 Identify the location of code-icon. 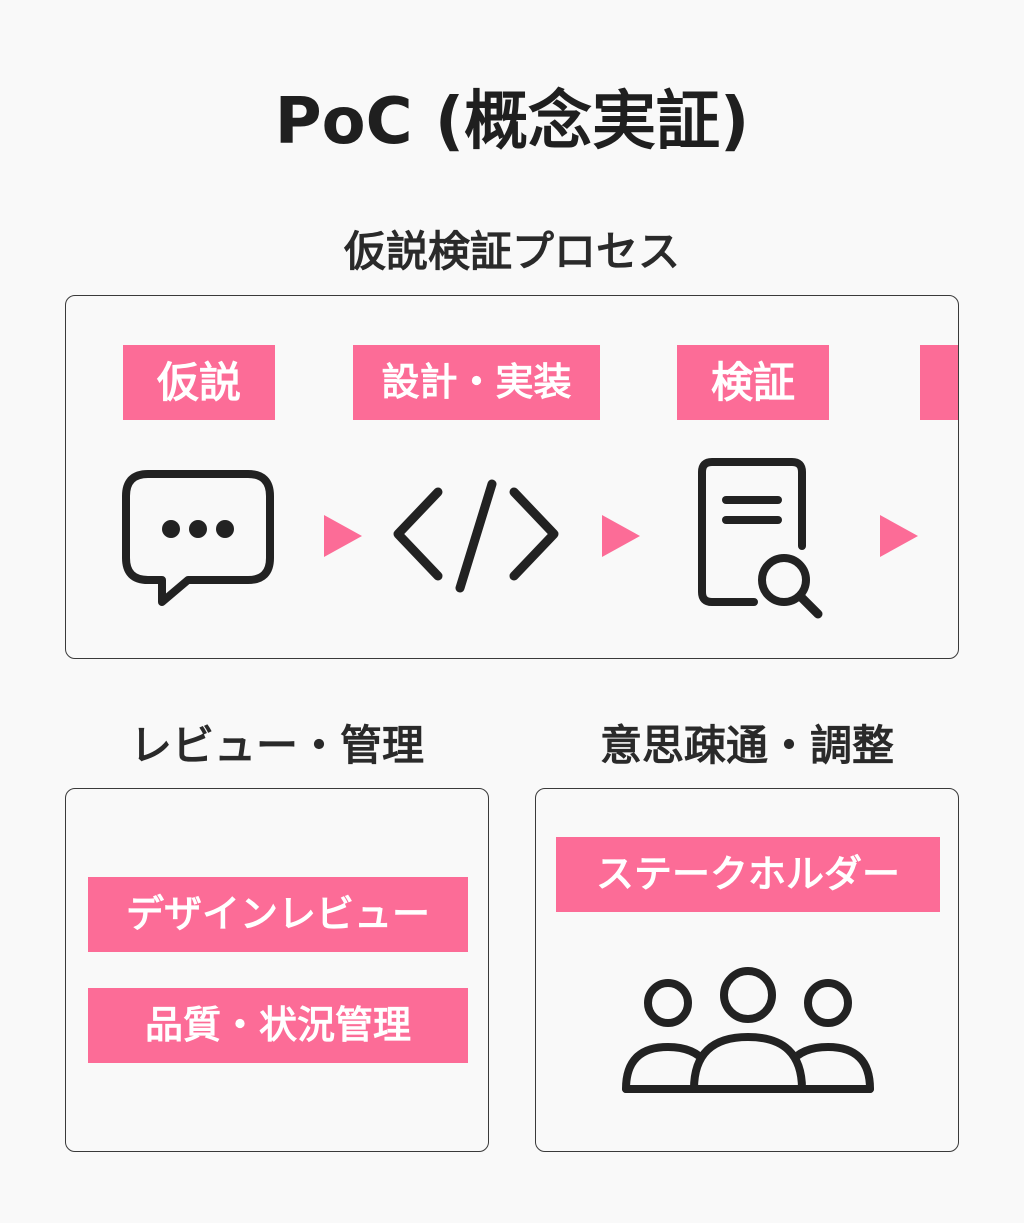
(476, 536).